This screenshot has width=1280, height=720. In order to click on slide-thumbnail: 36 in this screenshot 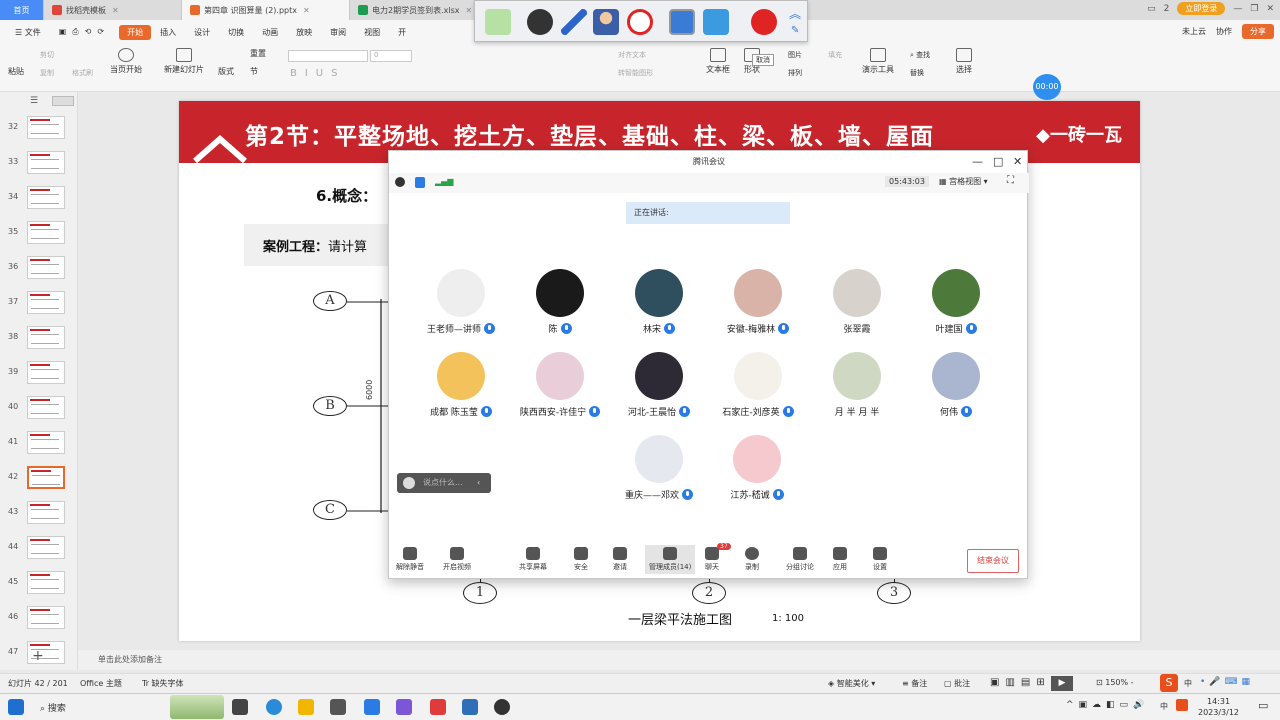, I will do `click(39, 268)`.